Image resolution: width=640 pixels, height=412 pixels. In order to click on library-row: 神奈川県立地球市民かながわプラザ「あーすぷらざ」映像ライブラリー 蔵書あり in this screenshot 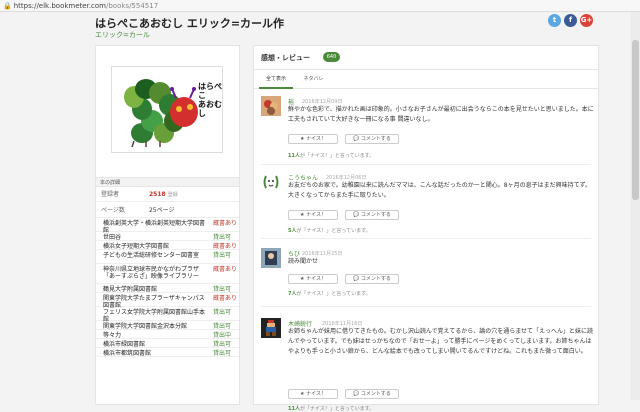, I will do `click(167, 274)`.